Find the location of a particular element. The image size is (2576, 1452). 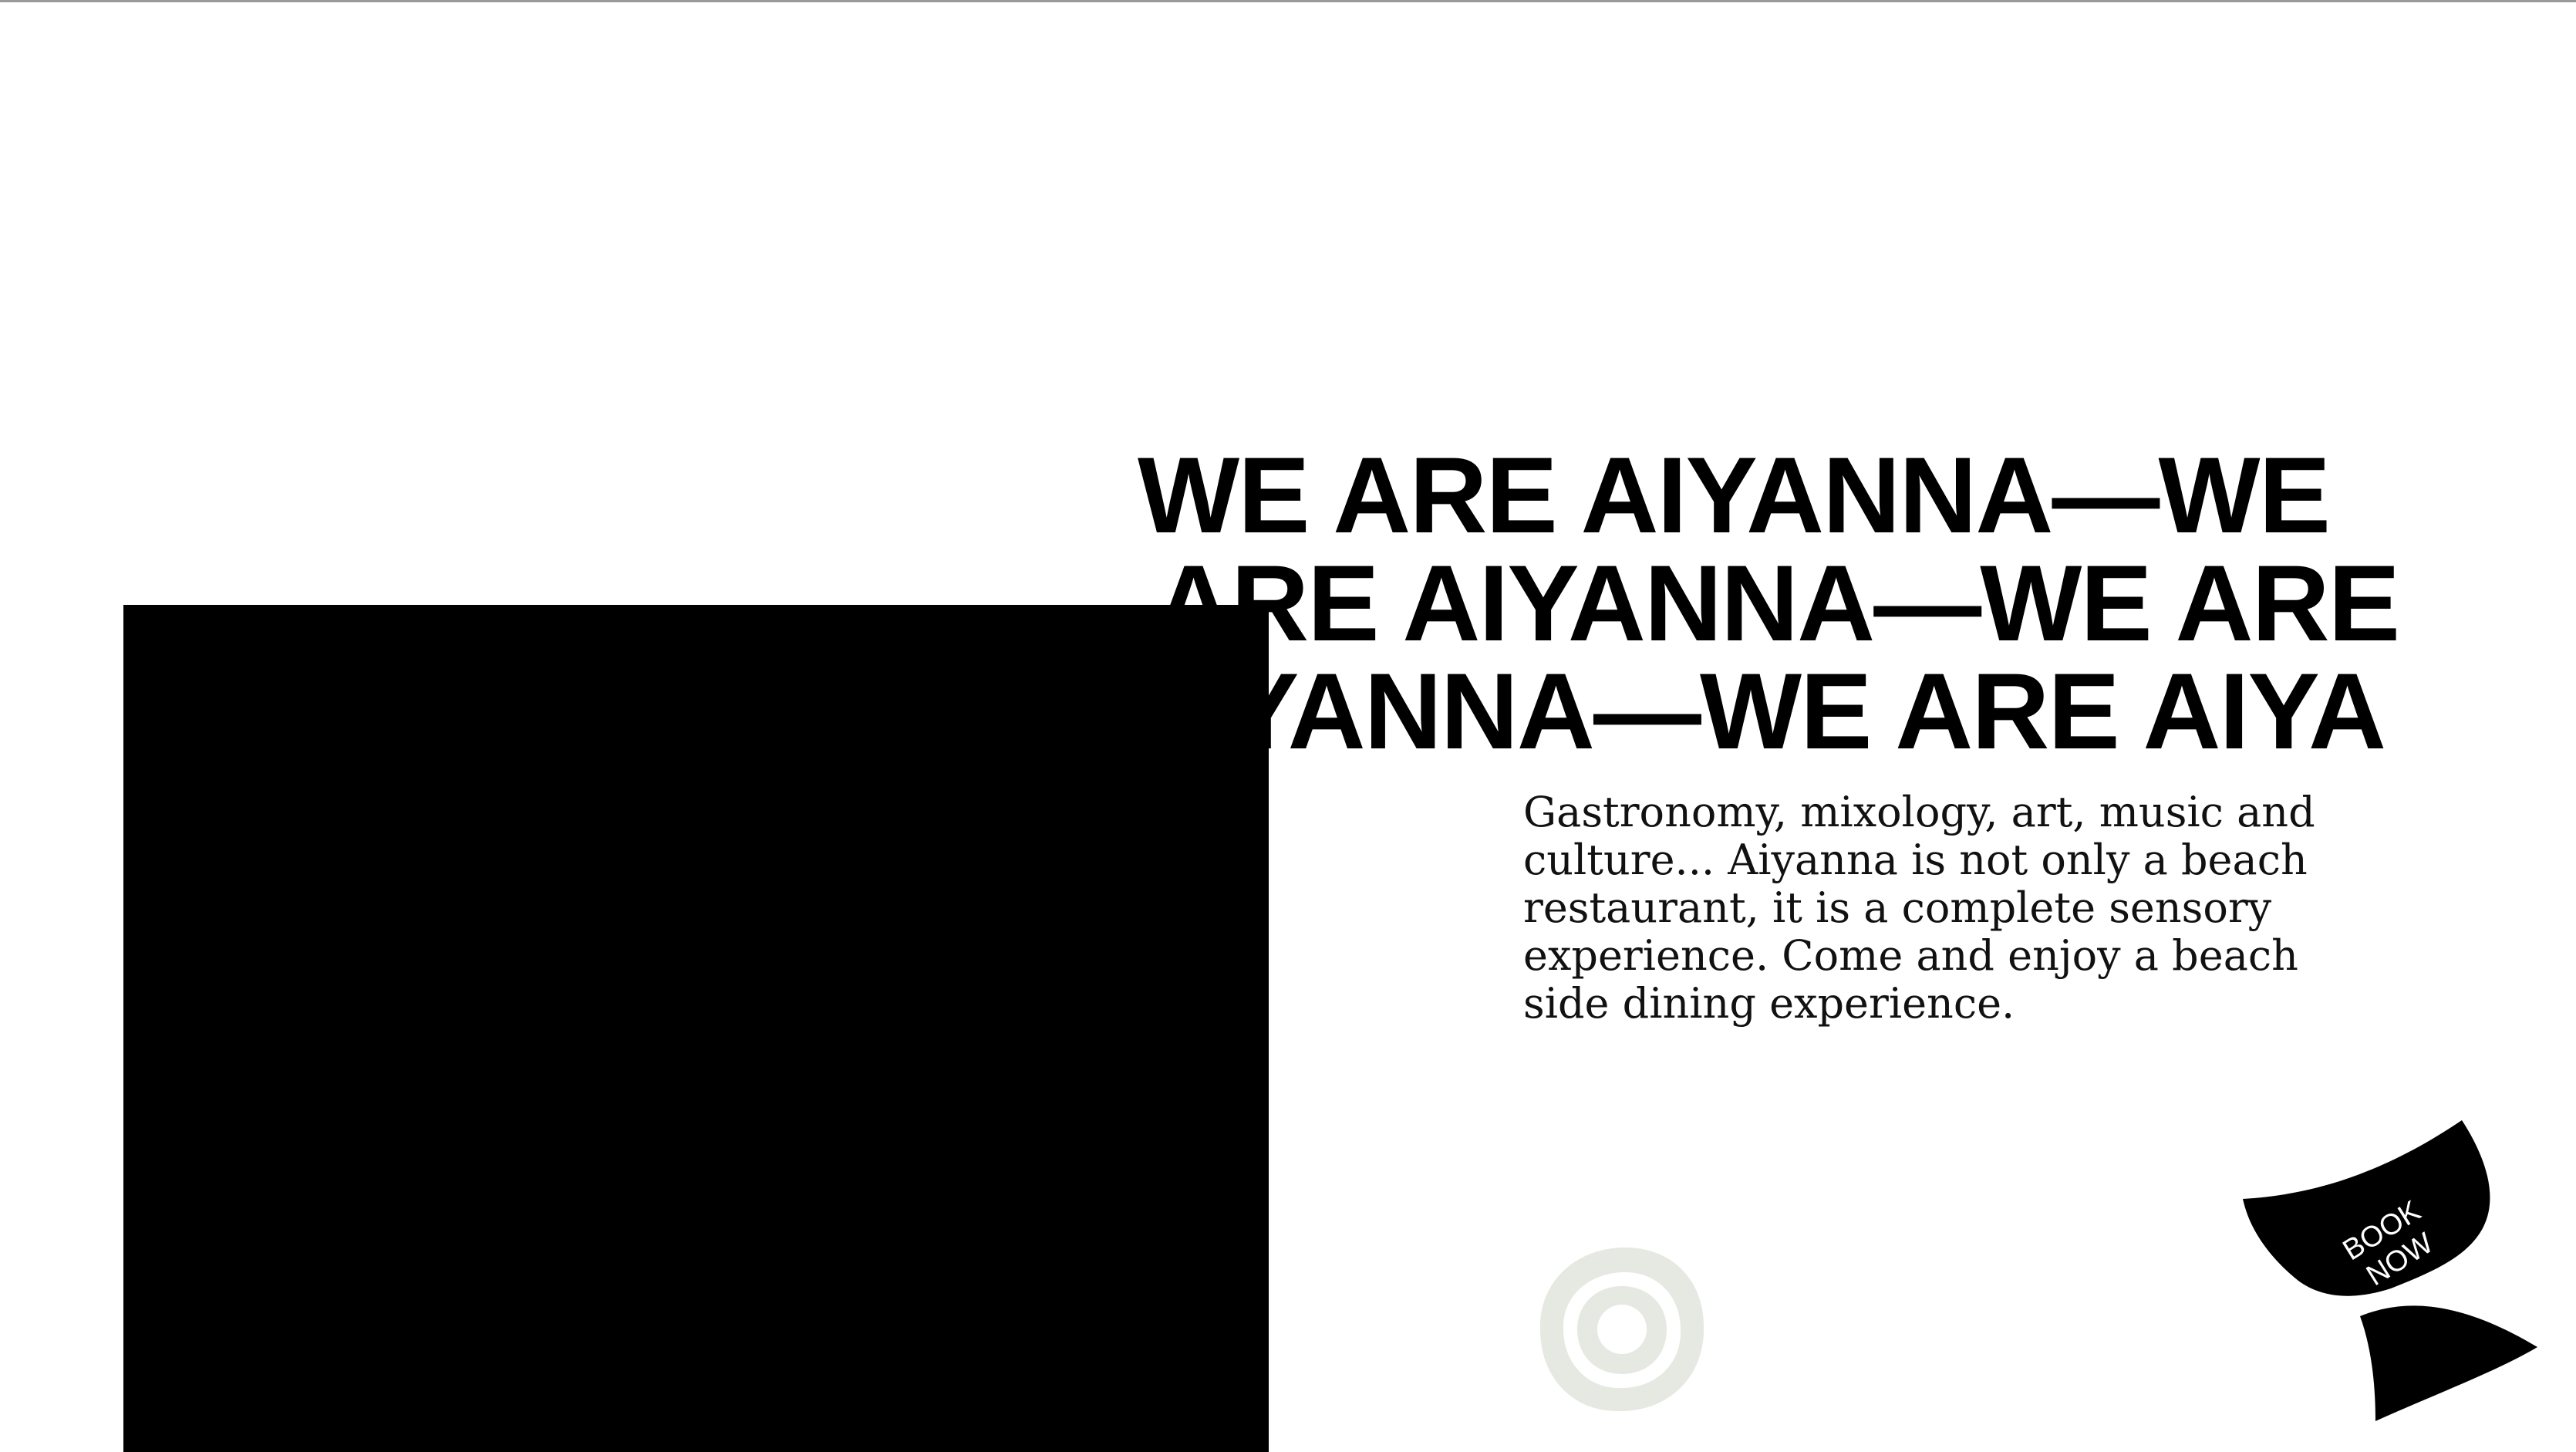

headline-line-2: ARE AIYANNA—WE ARE is located at coordinates (1777, 603).